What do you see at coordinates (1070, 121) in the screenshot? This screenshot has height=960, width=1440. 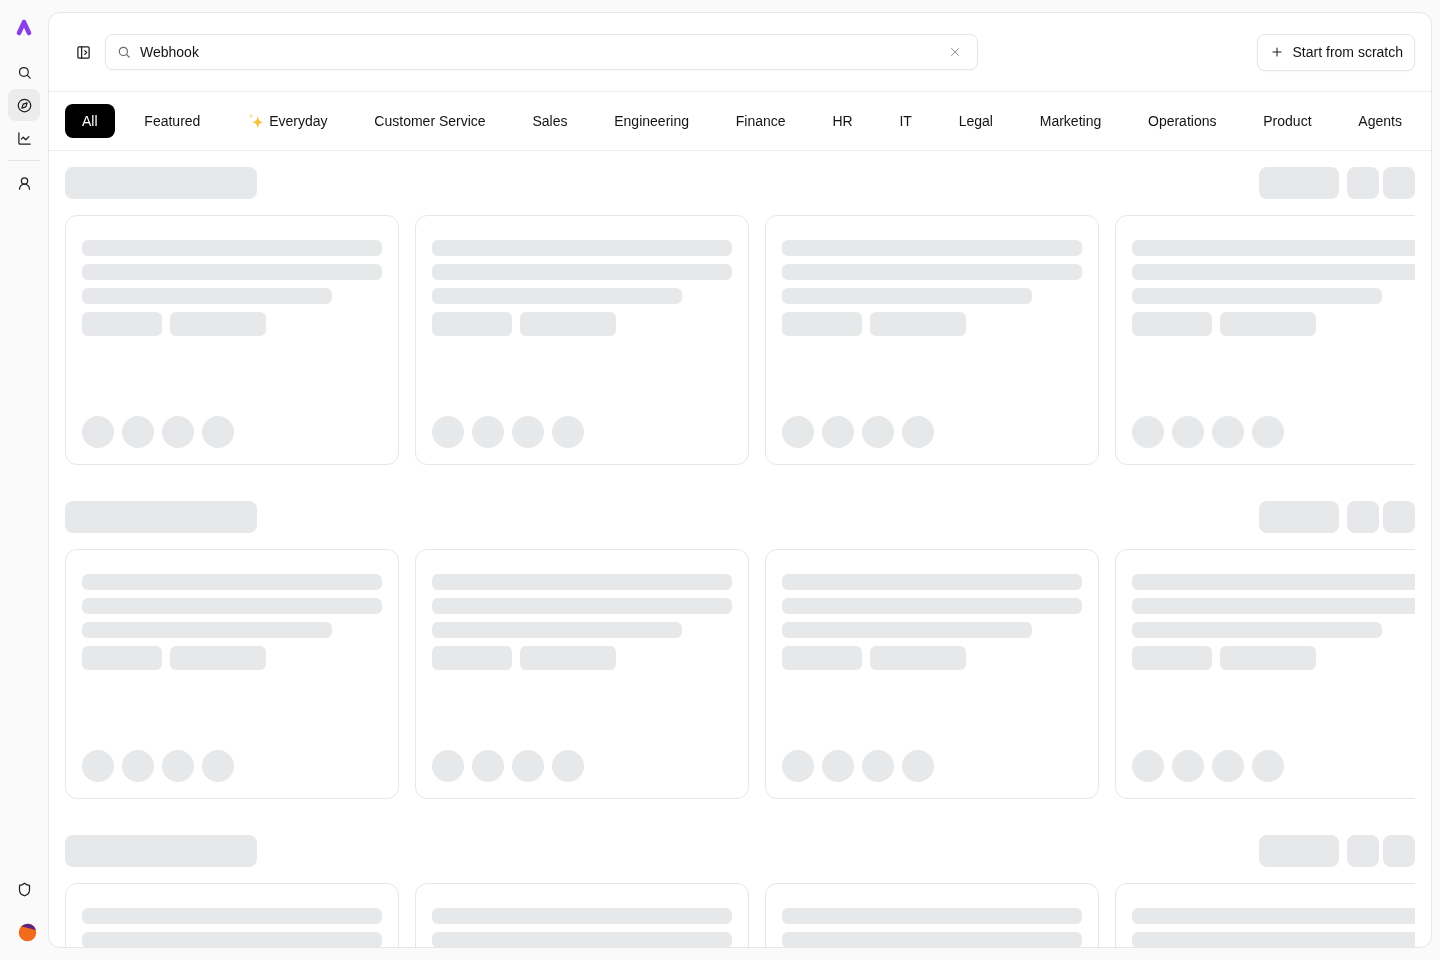 I see `category-tab: Marketing` at bounding box center [1070, 121].